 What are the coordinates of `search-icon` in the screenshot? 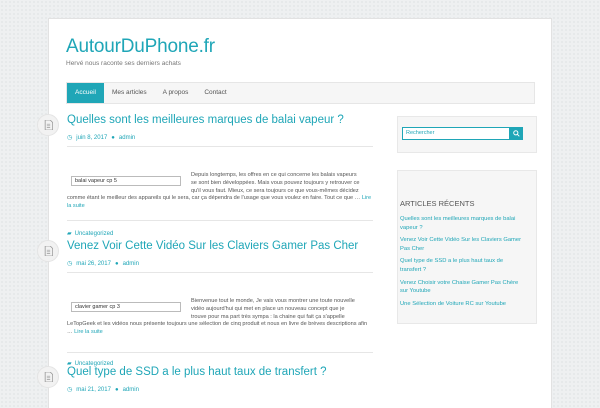 It's located at (516, 133).